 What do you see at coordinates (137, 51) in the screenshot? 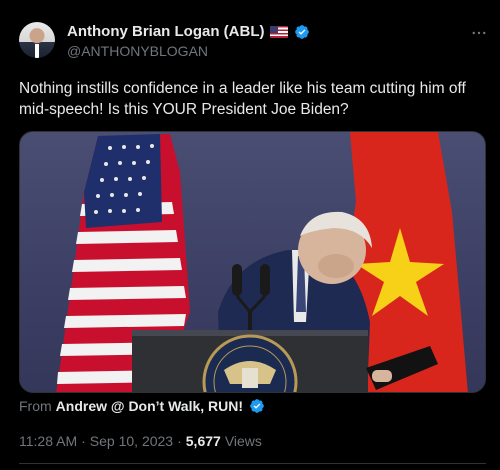
I see `author-handle: @ANTHONYBLOGAN` at bounding box center [137, 51].